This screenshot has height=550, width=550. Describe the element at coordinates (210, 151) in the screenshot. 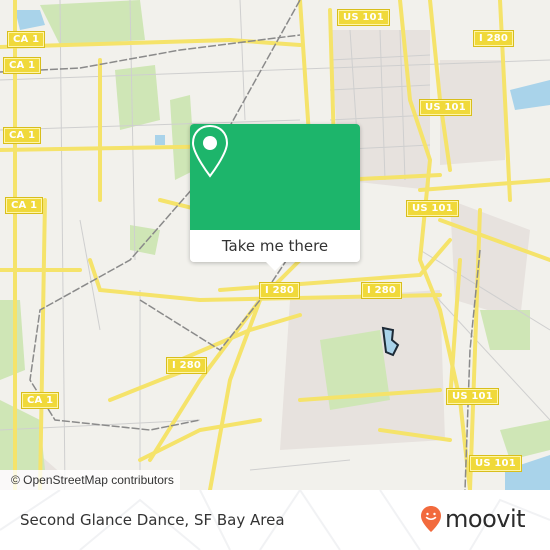

I see `map-pin-icon` at that location.